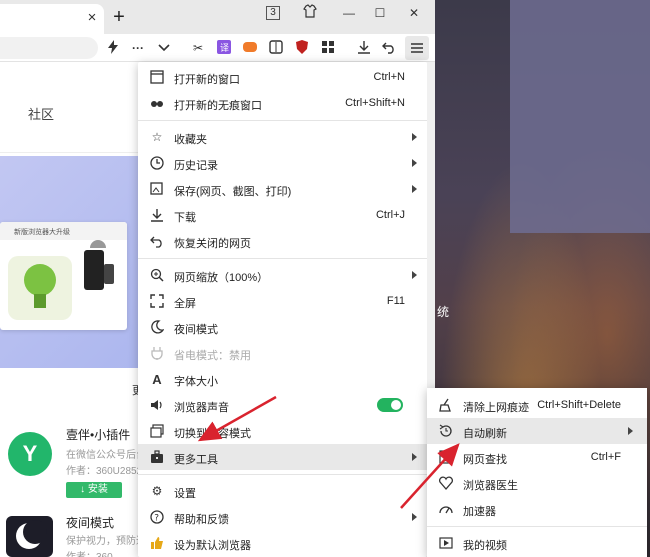 The width and height of the screenshot is (650, 557). I want to click on menu-item-default-browser: 设为默认浏览器, so click(282, 543).